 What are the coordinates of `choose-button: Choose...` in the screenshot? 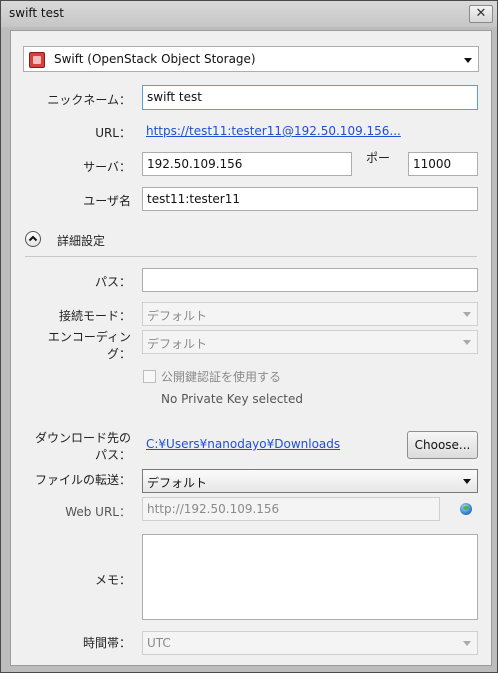 It's located at (442, 445).